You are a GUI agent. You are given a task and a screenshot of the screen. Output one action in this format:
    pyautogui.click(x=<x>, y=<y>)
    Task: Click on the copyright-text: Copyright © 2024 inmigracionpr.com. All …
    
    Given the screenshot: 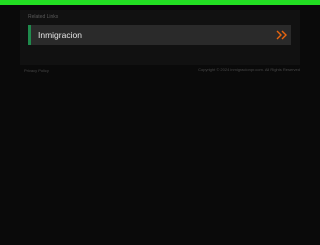 What is the action you would take?
    pyautogui.click(x=249, y=69)
    